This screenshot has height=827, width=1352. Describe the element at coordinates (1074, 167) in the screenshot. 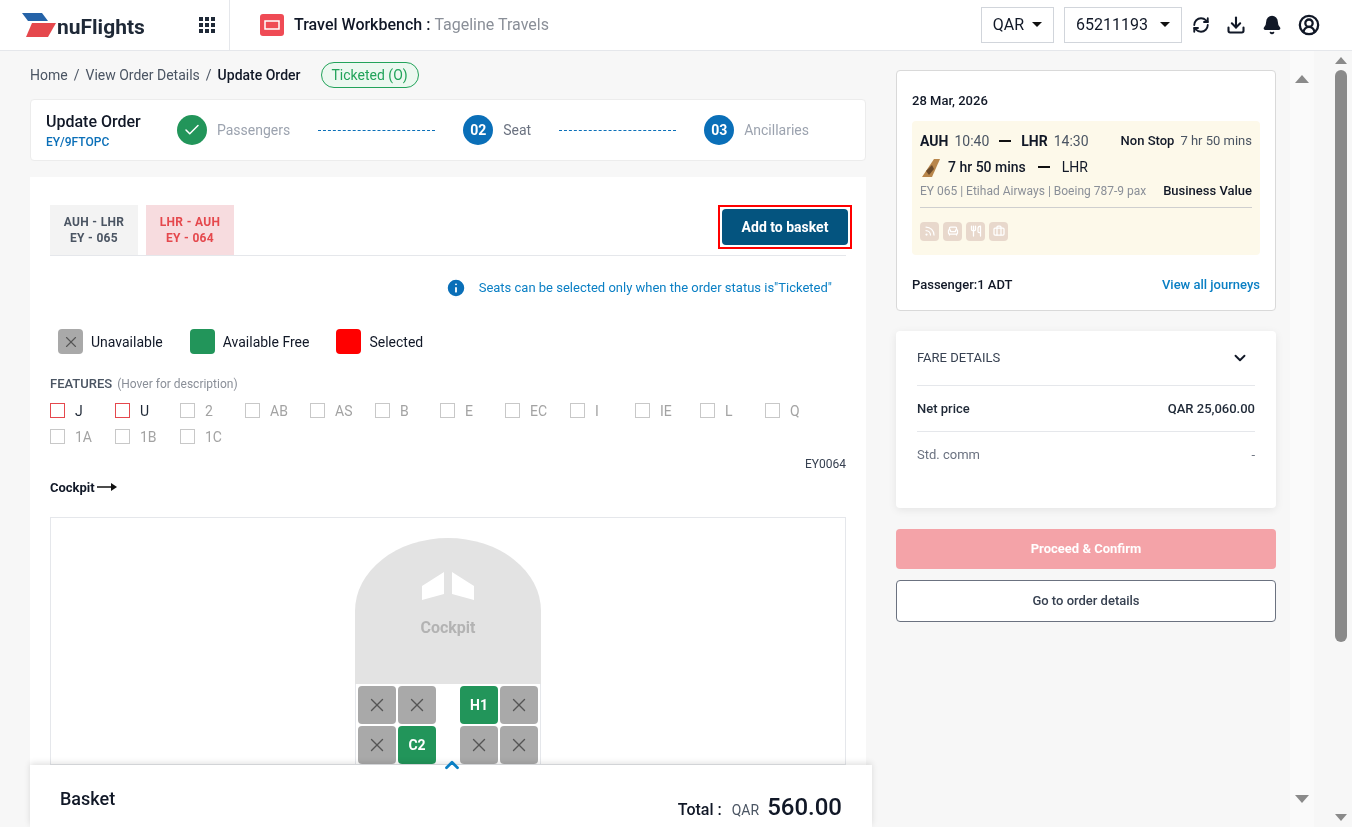

I see `leg-destination: LHR` at that location.